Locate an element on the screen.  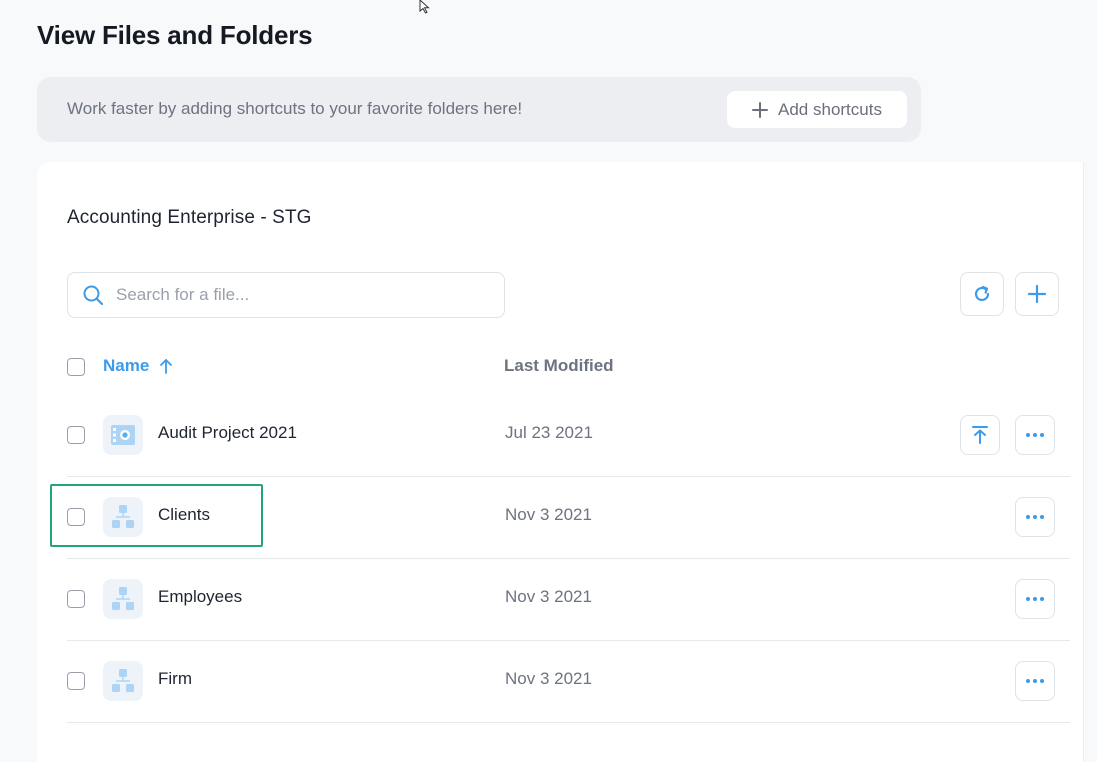
name-column-header: Name is located at coordinates (138, 366).